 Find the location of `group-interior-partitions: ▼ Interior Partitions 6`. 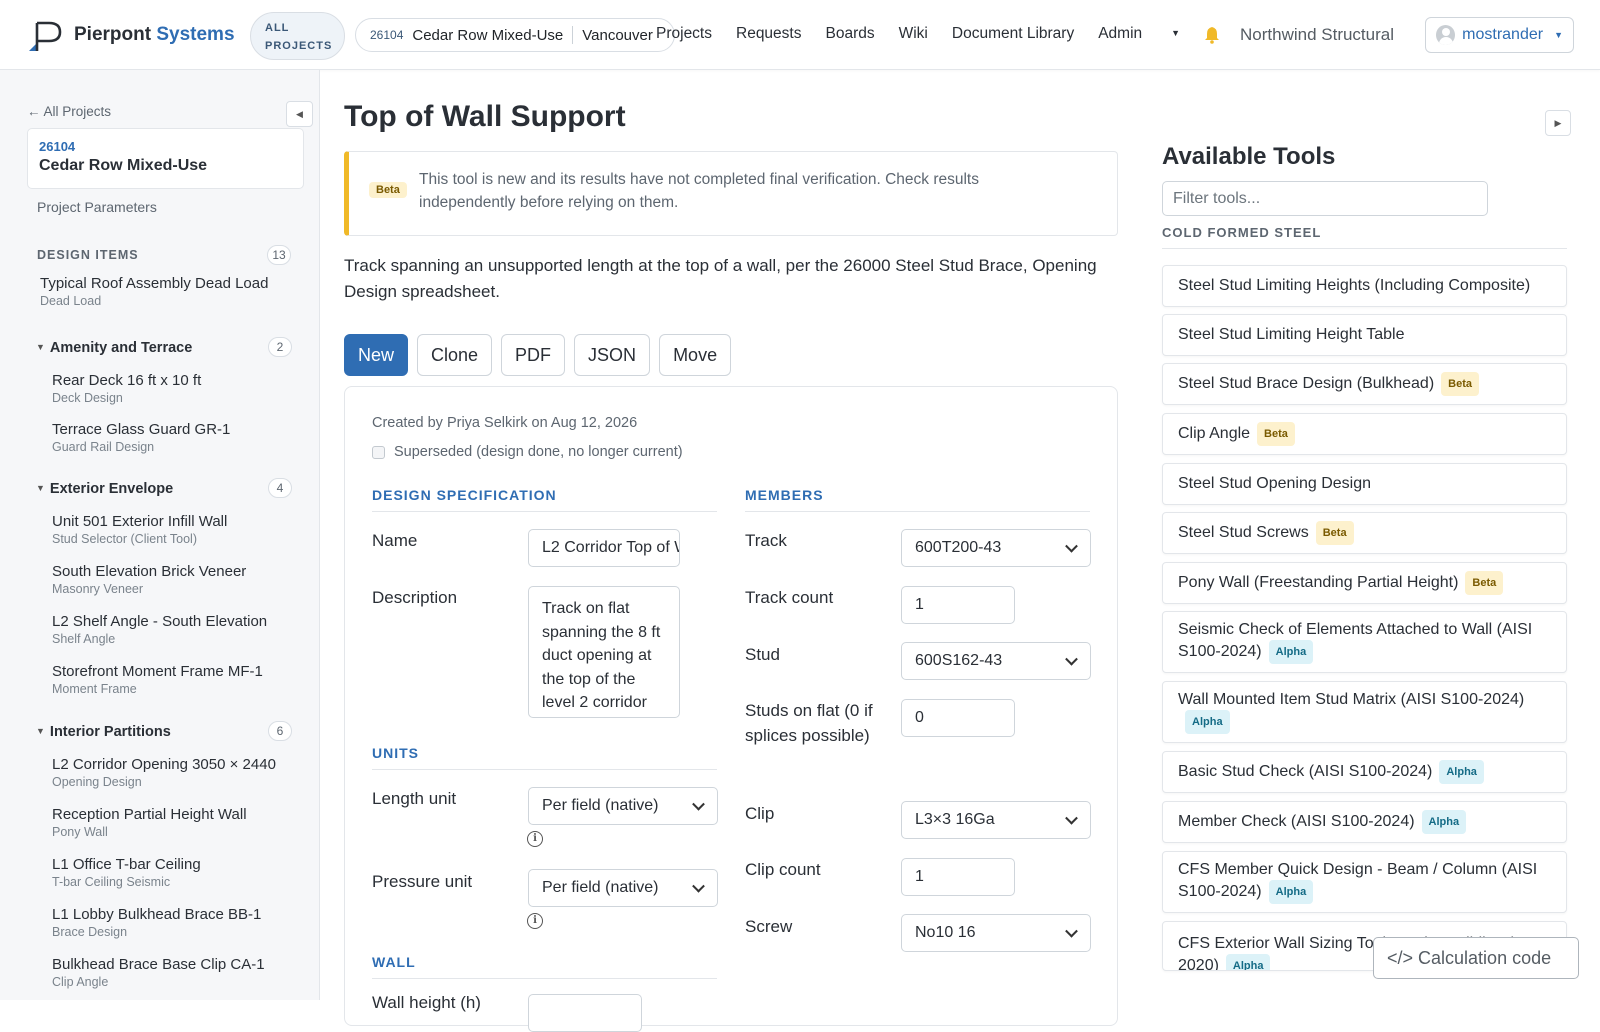

group-interior-partitions: ▼ Interior Partitions 6 is located at coordinates (166, 731).